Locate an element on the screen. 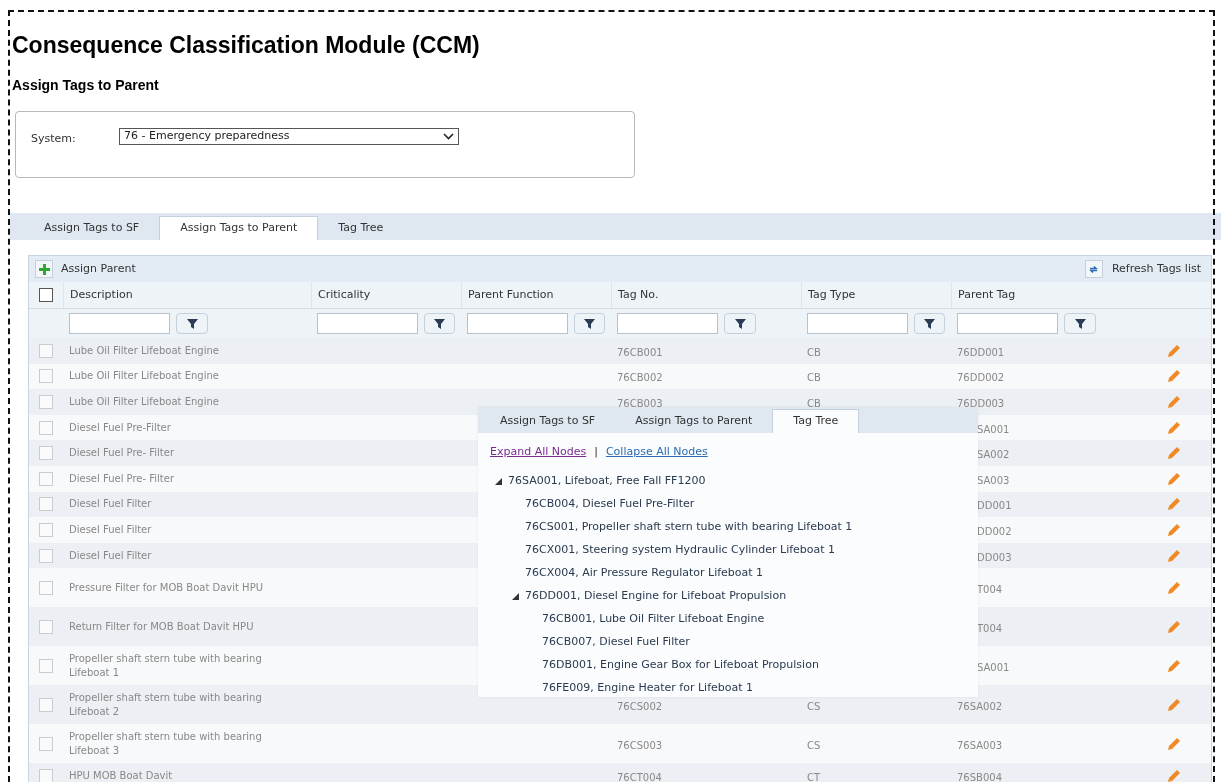 The width and height of the screenshot is (1221, 782). table-cell: 76DD002 is located at coordinates (981, 378).